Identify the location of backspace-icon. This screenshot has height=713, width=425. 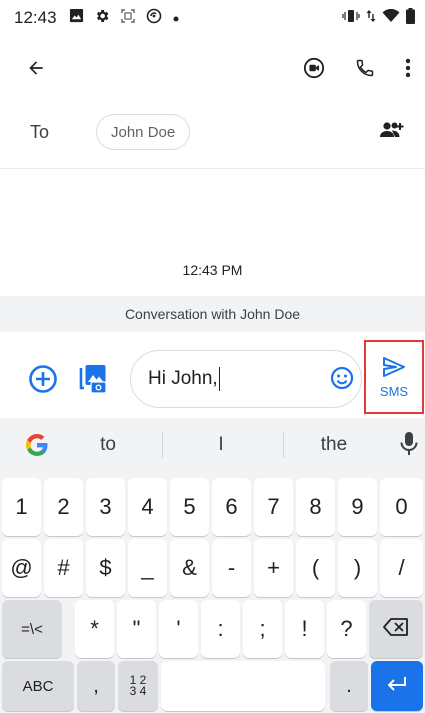
(396, 629).